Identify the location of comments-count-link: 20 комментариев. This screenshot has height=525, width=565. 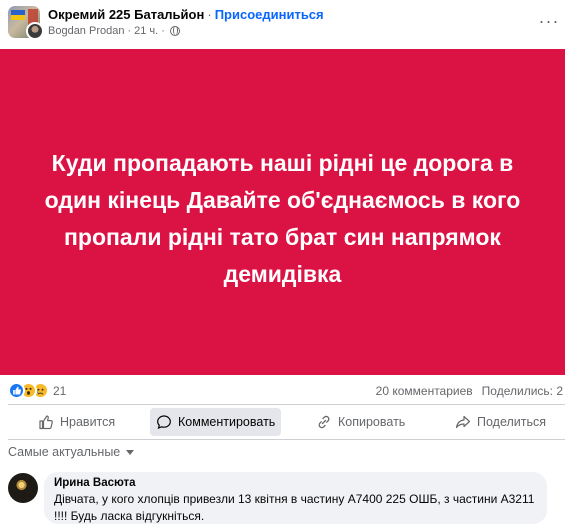
(424, 391).